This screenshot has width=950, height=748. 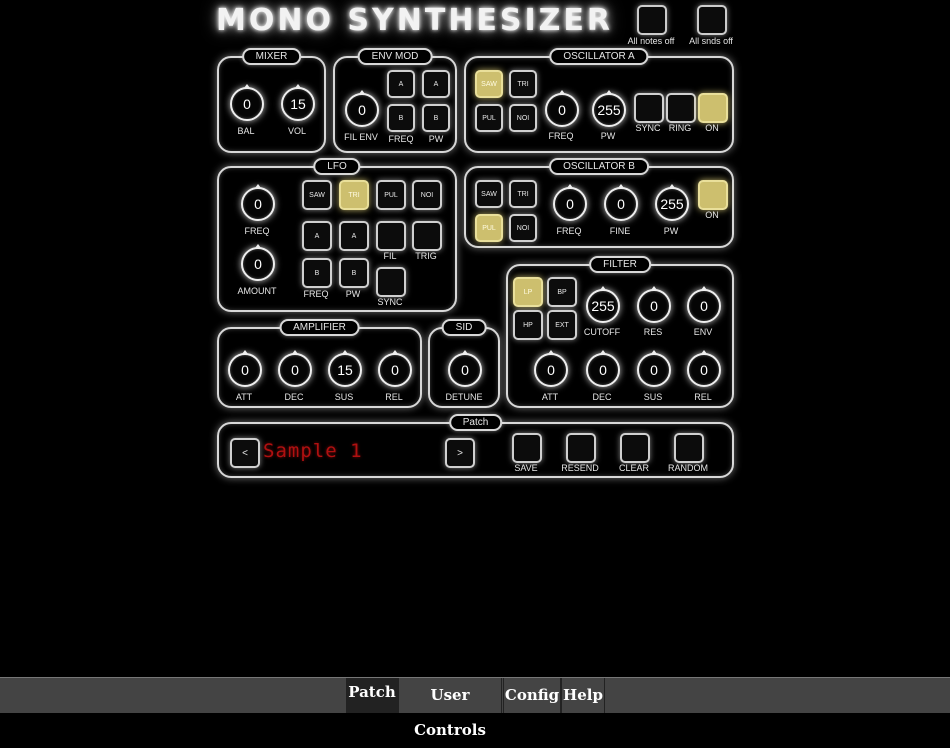 What do you see at coordinates (581, 448) in the screenshot?
I see `patch-resend-button` at bounding box center [581, 448].